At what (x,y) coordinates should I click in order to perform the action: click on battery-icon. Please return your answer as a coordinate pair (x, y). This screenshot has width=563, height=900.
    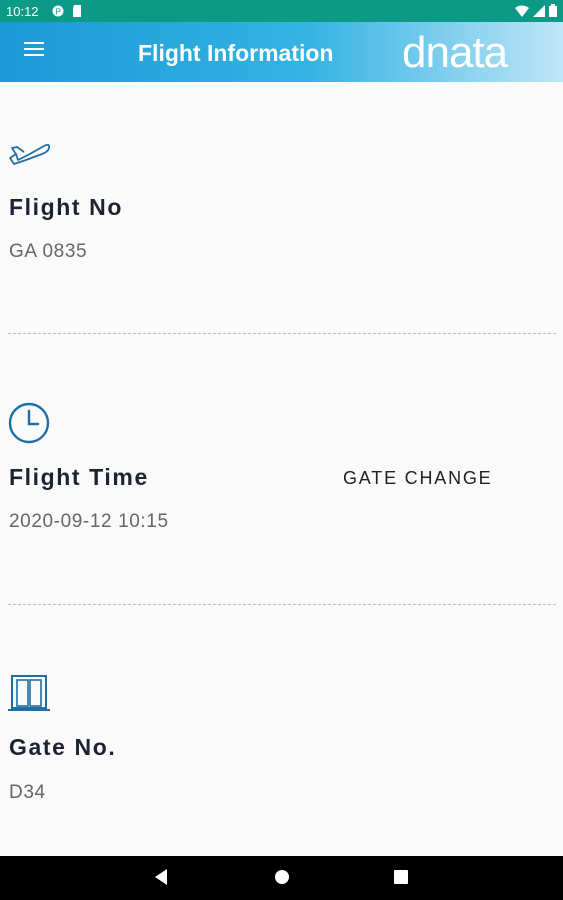
    Looking at the image, I should click on (553, 10).